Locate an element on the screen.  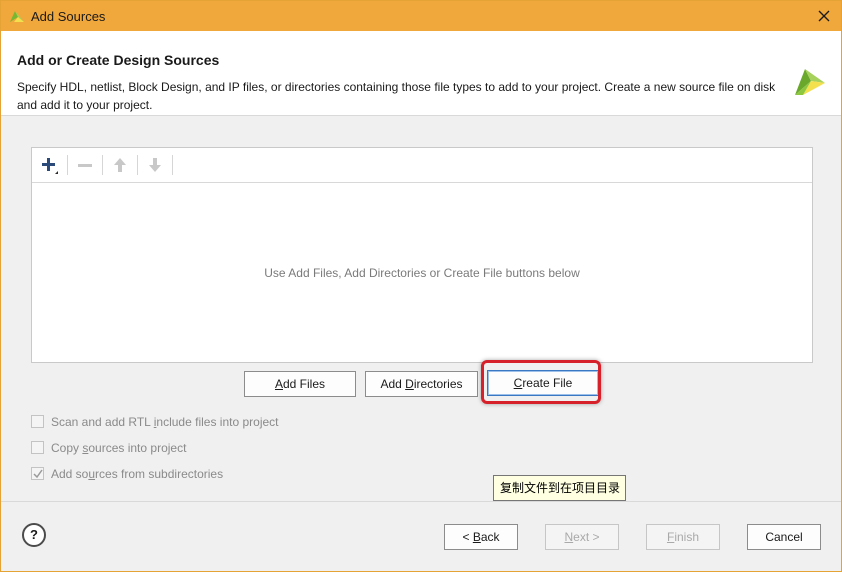
cancel-button: Cancel is located at coordinates (784, 537).